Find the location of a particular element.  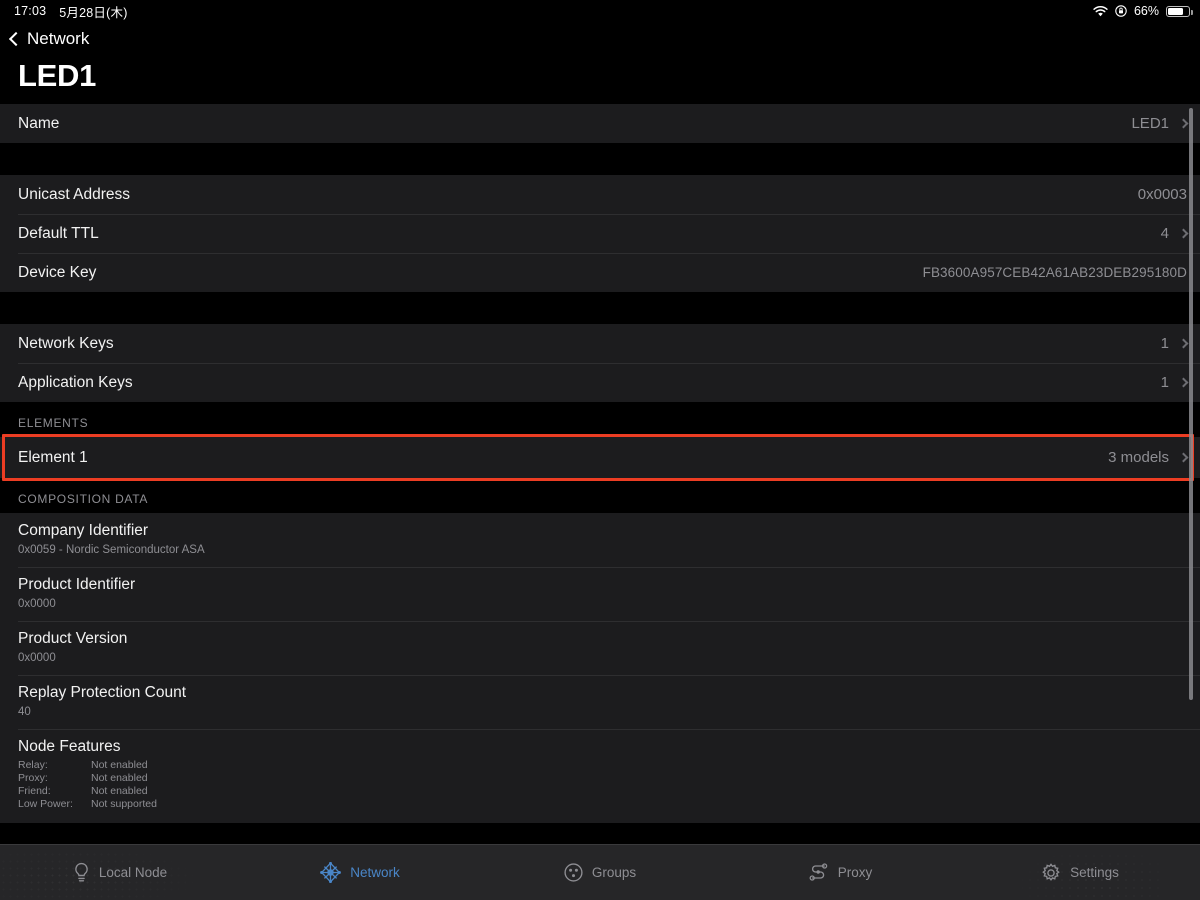

status-bar-right: 66% is located at coordinates (1143, 11).